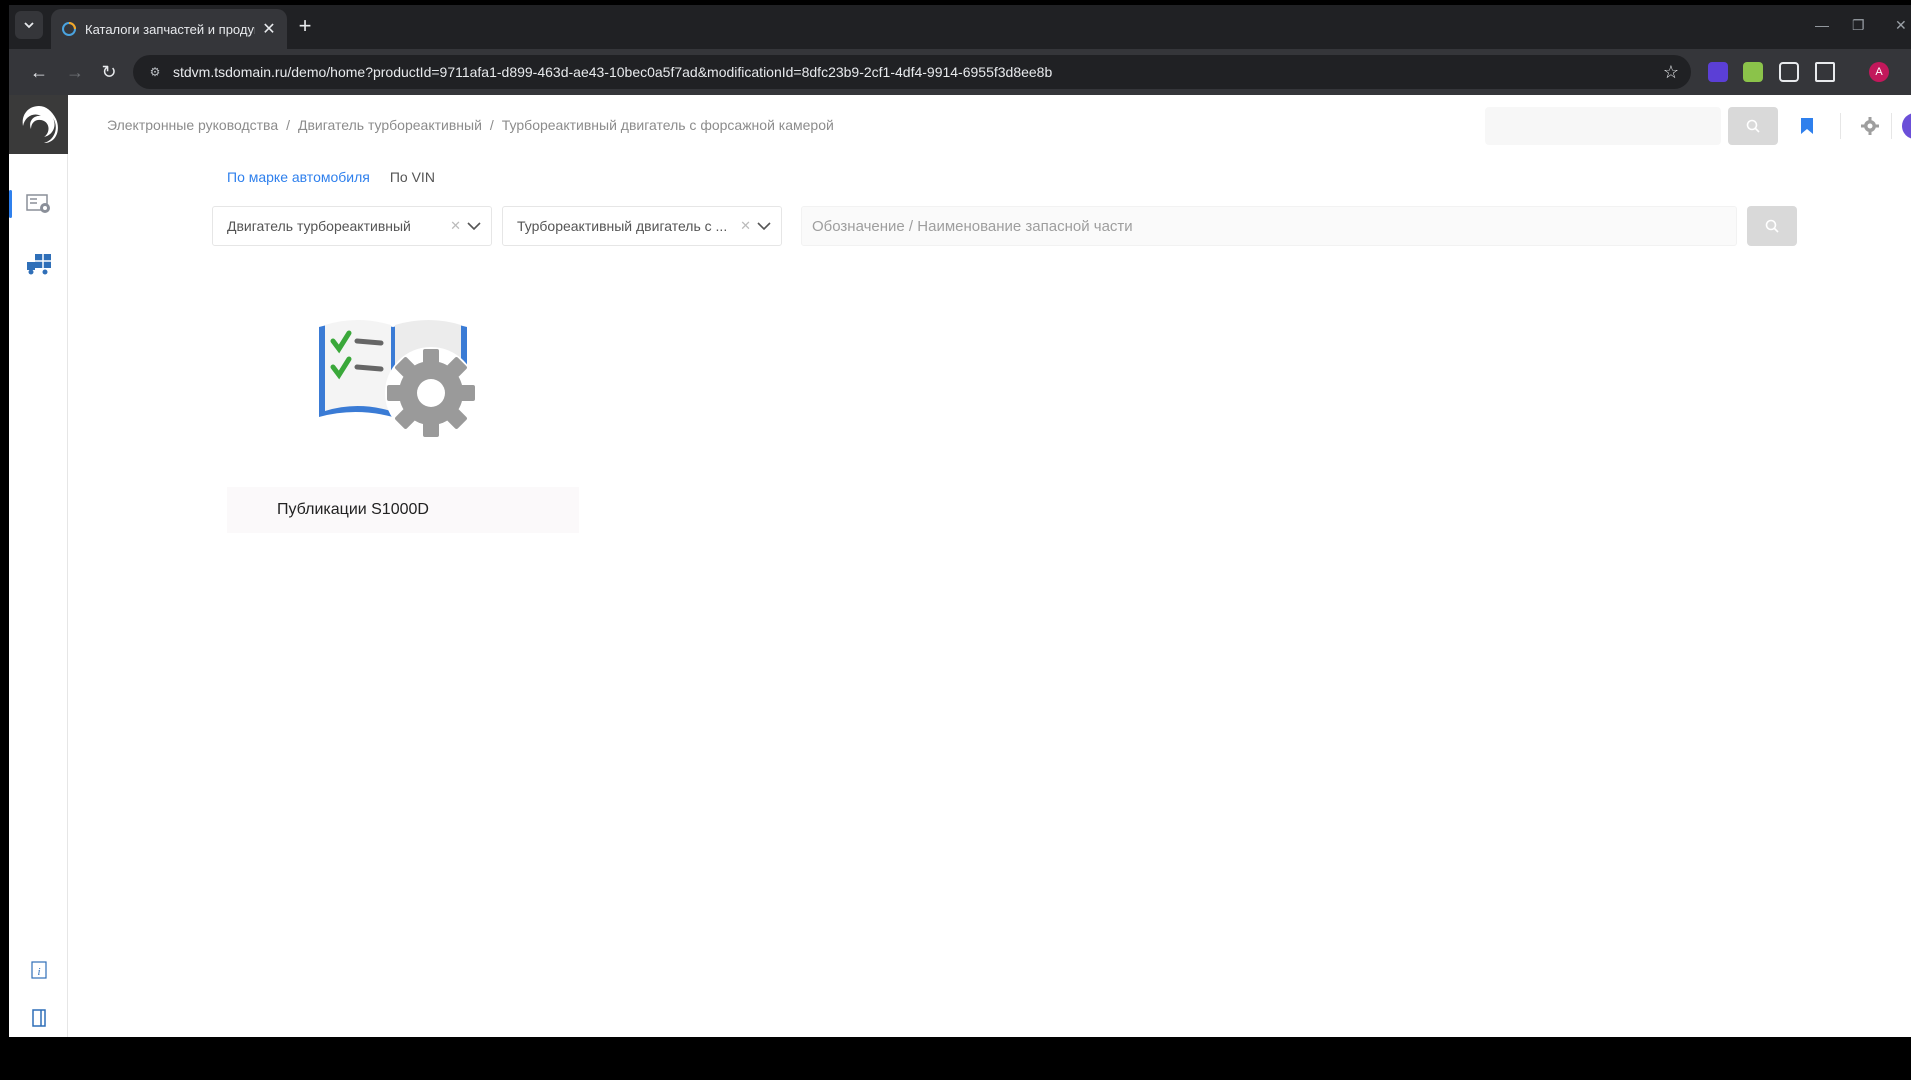 This screenshot has width=1911, height=1080. Describe the element at coordinates (305, 27) in the screenshot. I see `new-tab-button: +` at that location.